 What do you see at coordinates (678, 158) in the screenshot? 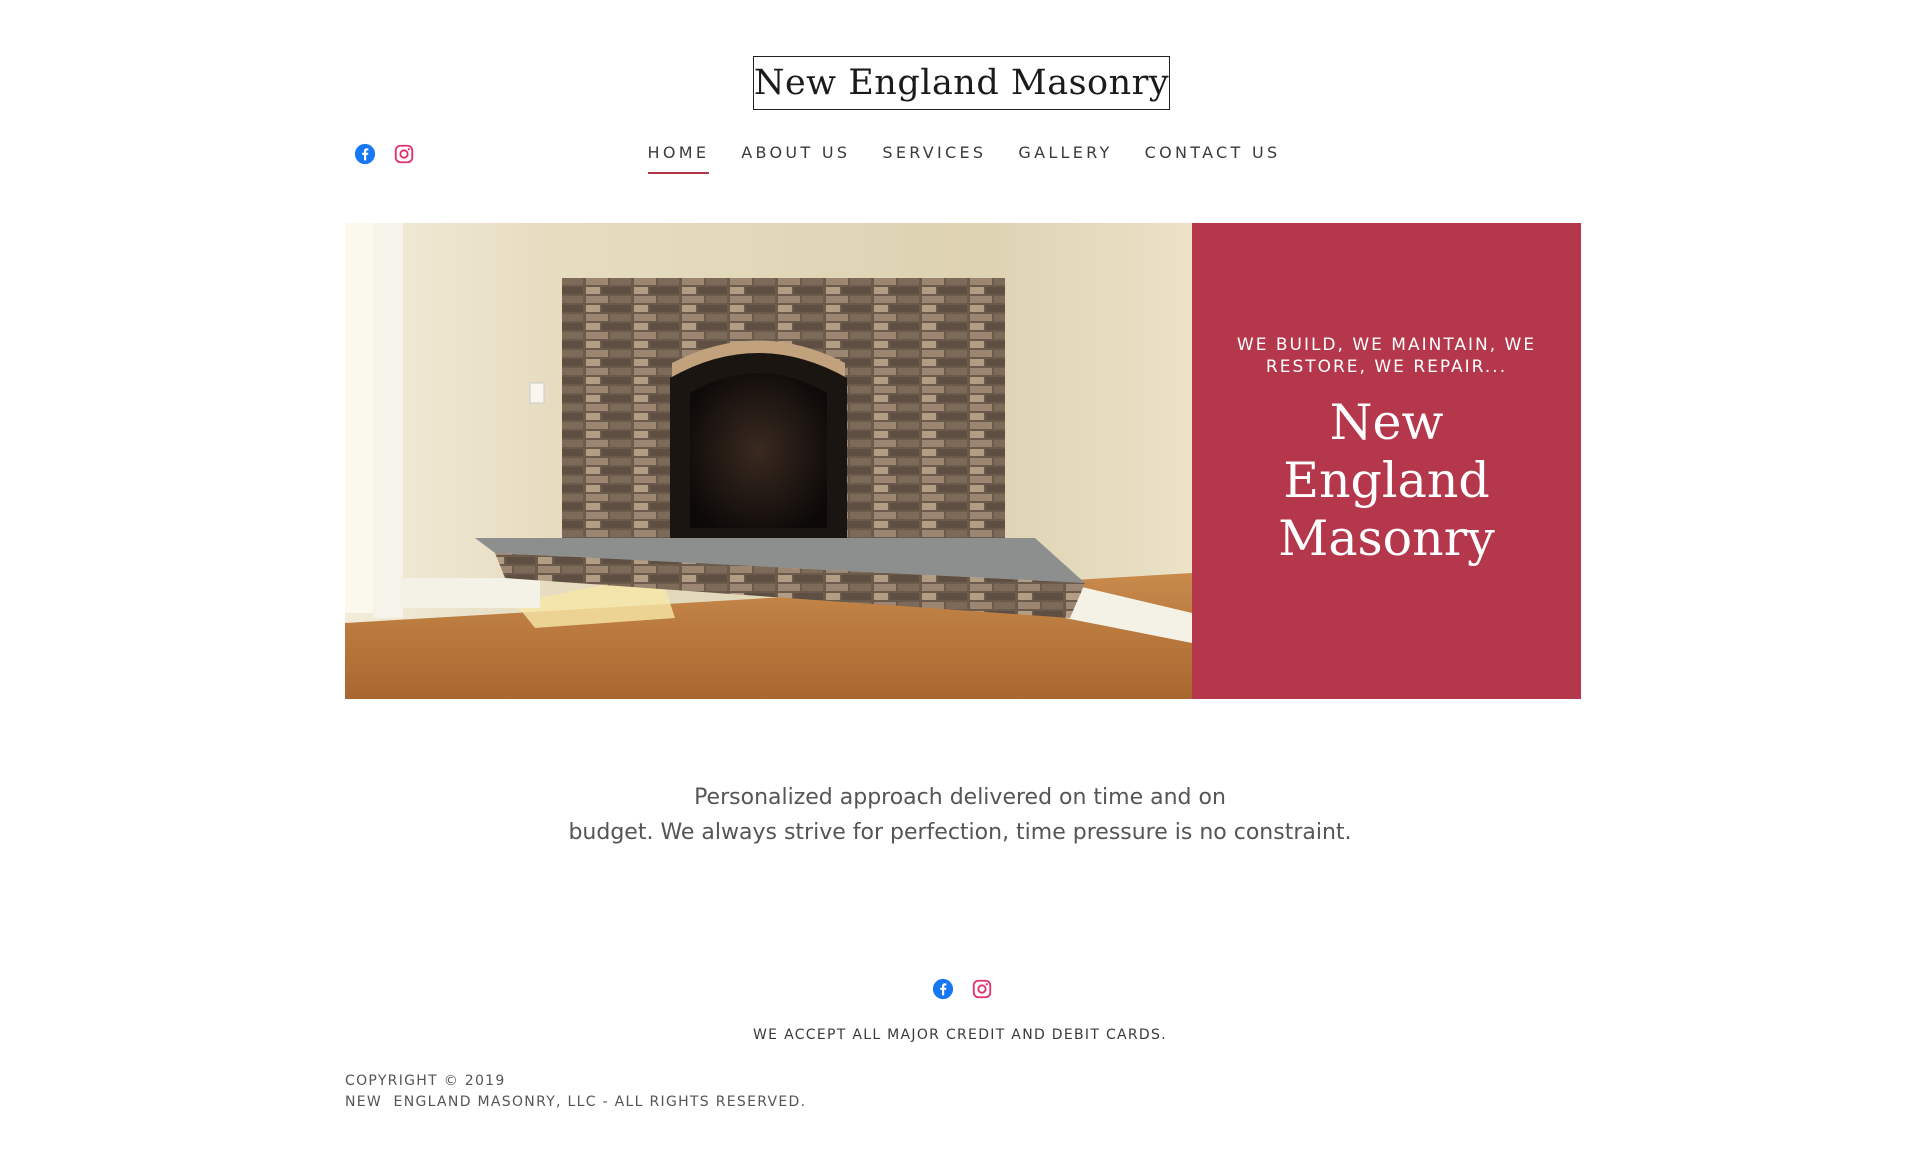
I see `nav-item-home: HOME` at bounding box center [678, 158].